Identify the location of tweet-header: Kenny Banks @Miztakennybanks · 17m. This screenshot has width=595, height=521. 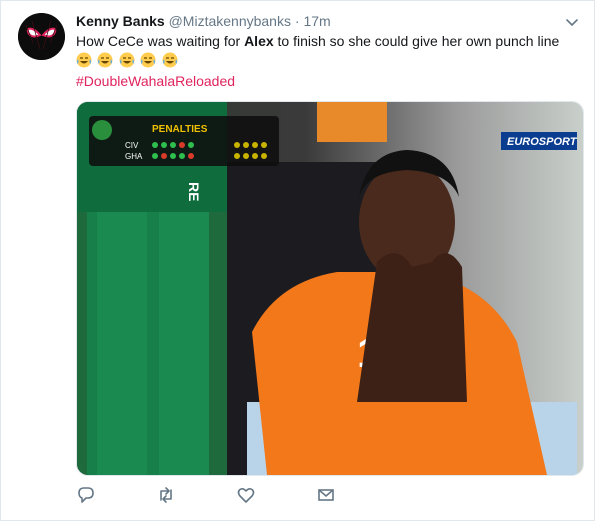
(203, 21).